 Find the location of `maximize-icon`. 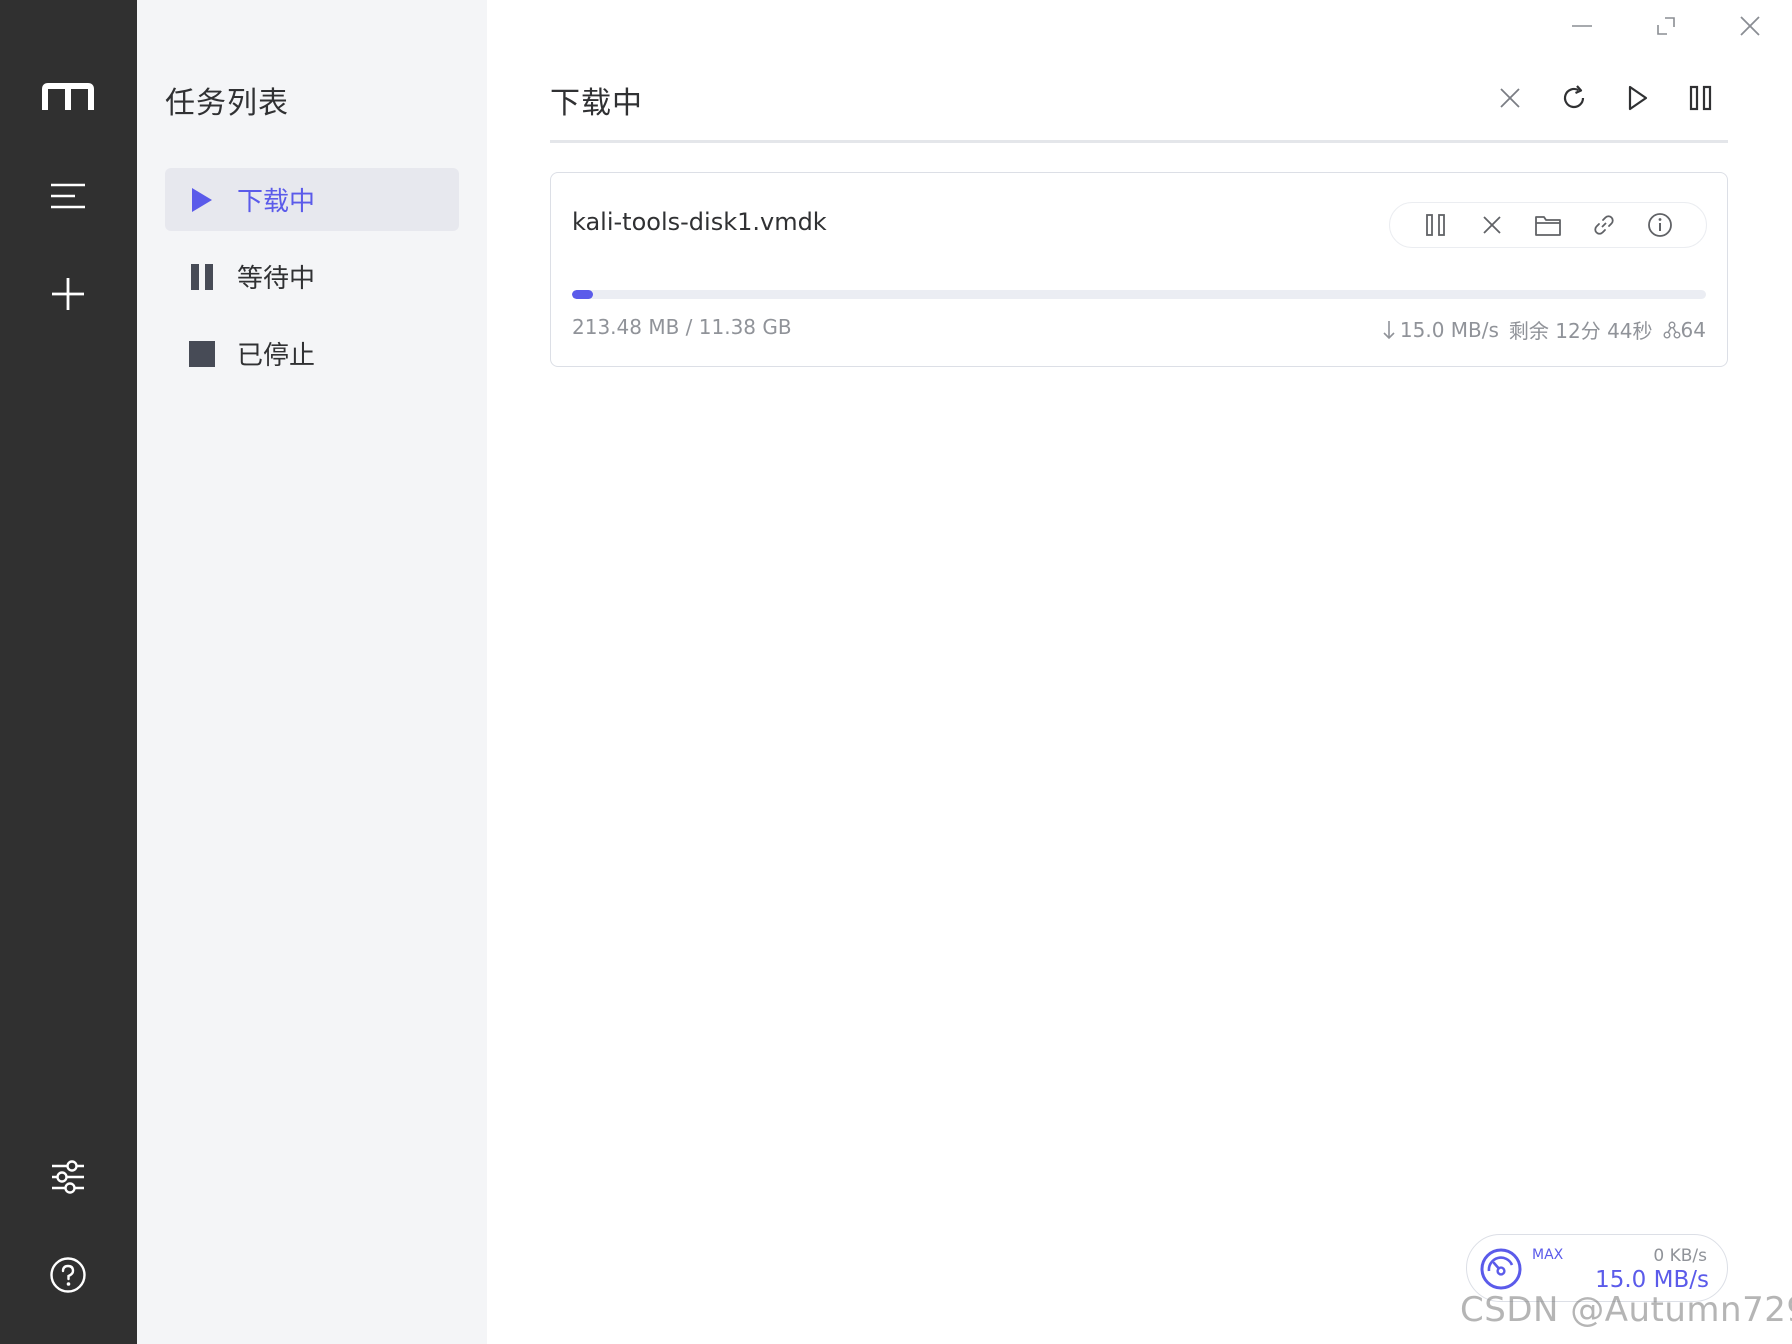

maximize-icon is located at coordinates (1666, 26).